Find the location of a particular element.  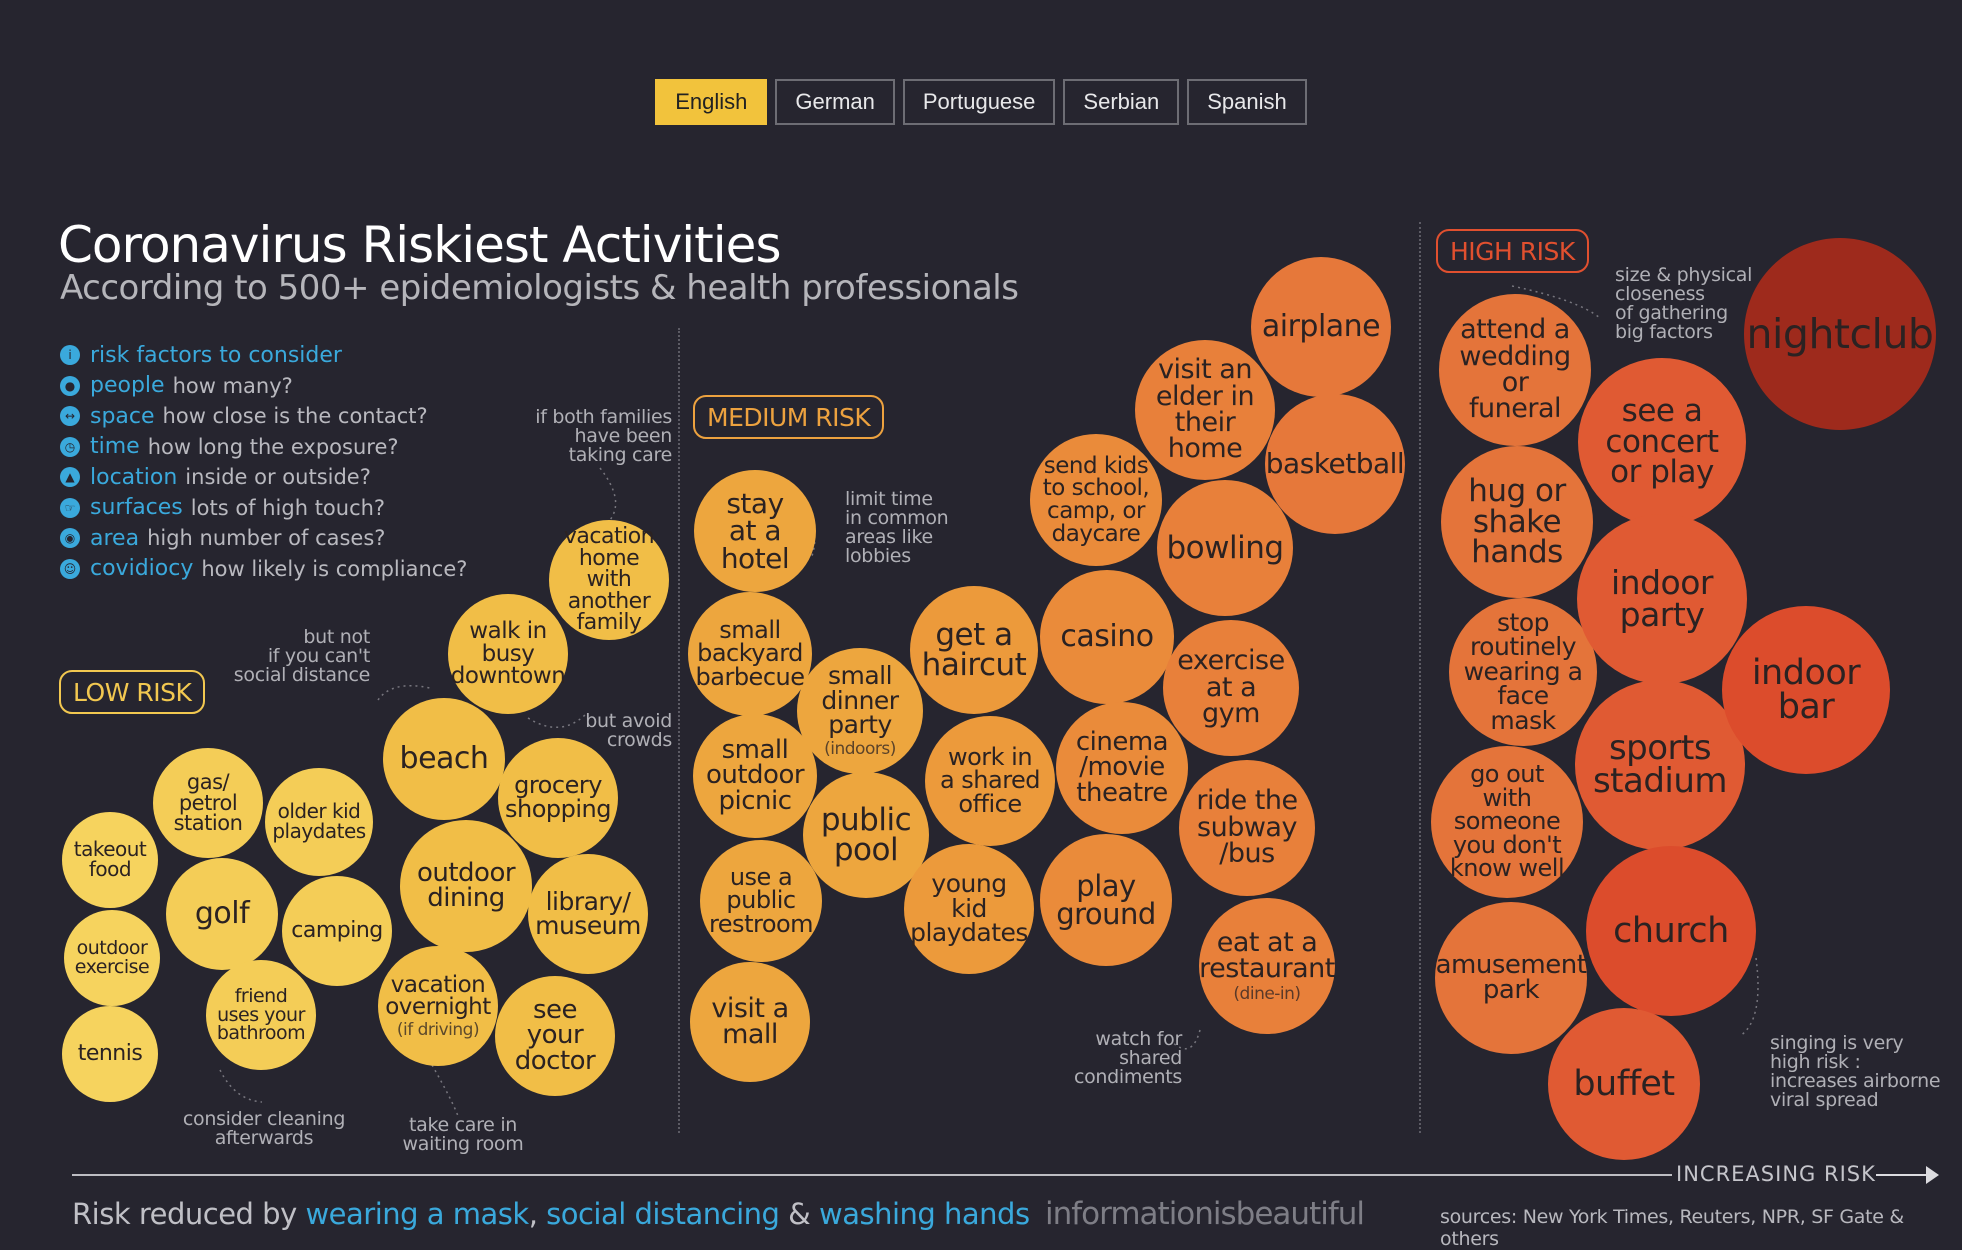

note-not-distance: but not if you can't social distance is located at coordinates (302, 656).